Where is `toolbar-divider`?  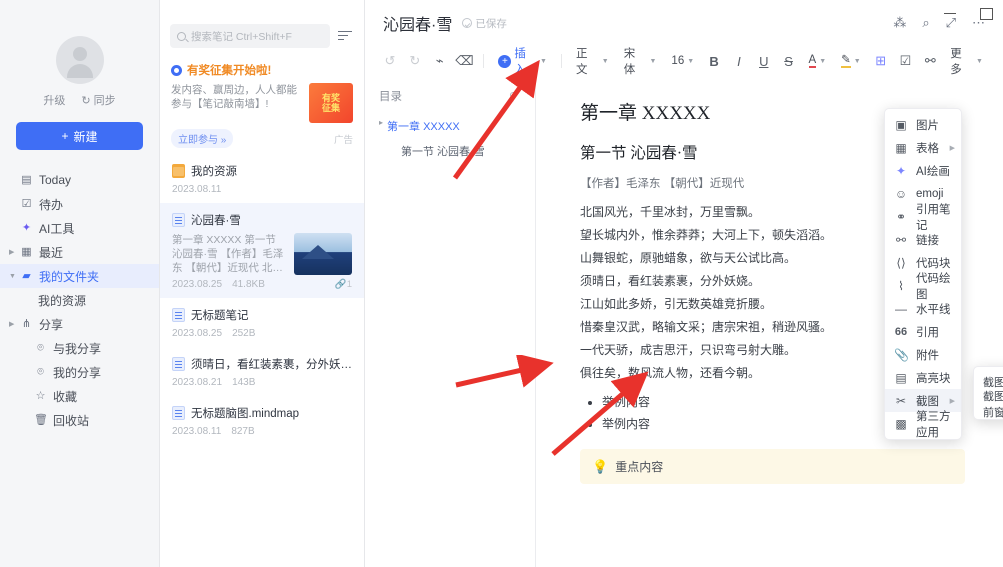 toolbar-divider is located at coordinates (484, 61).